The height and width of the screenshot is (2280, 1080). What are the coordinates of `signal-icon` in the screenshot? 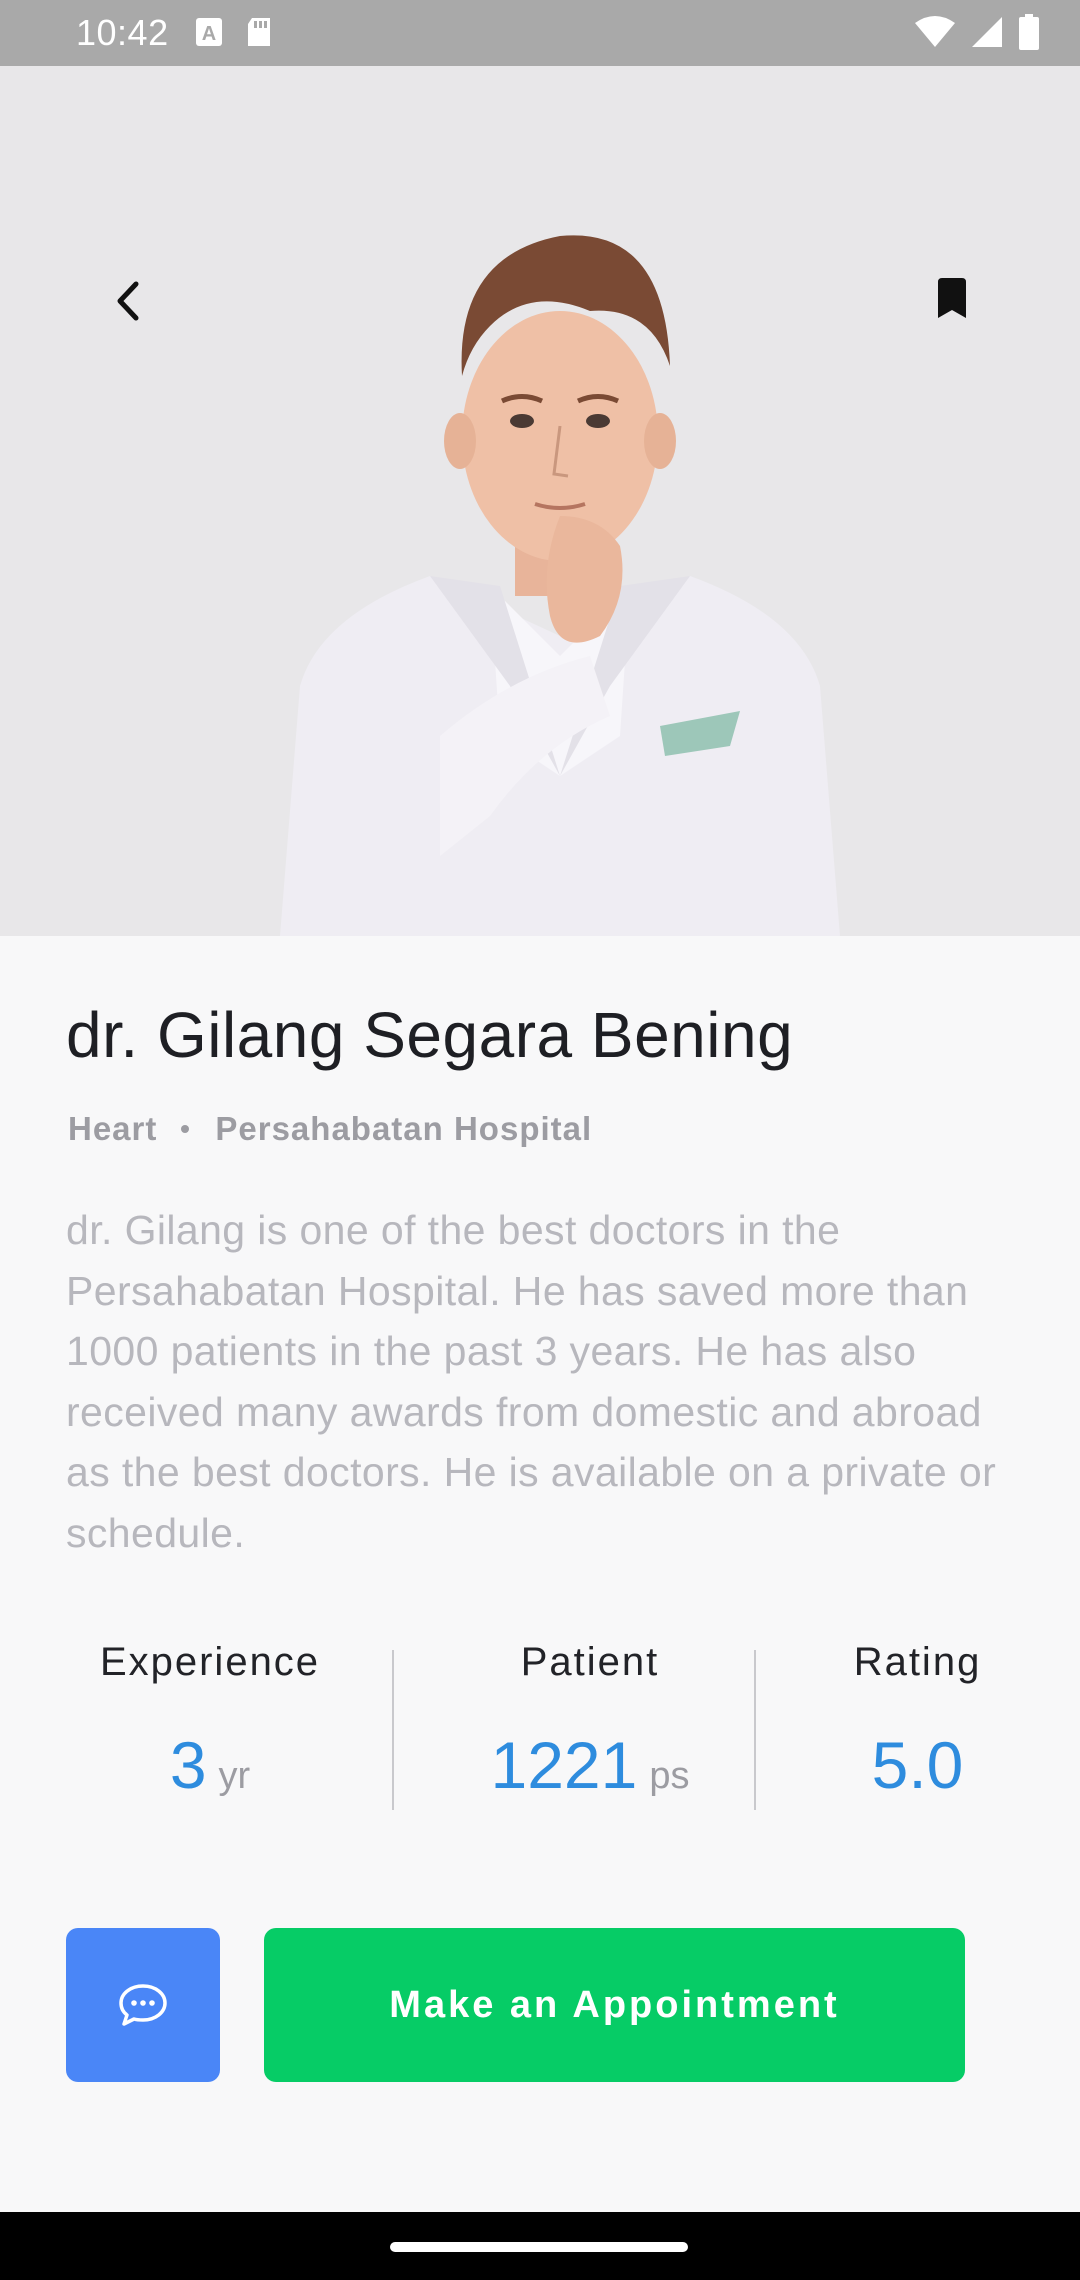 It's located at (987, 32).